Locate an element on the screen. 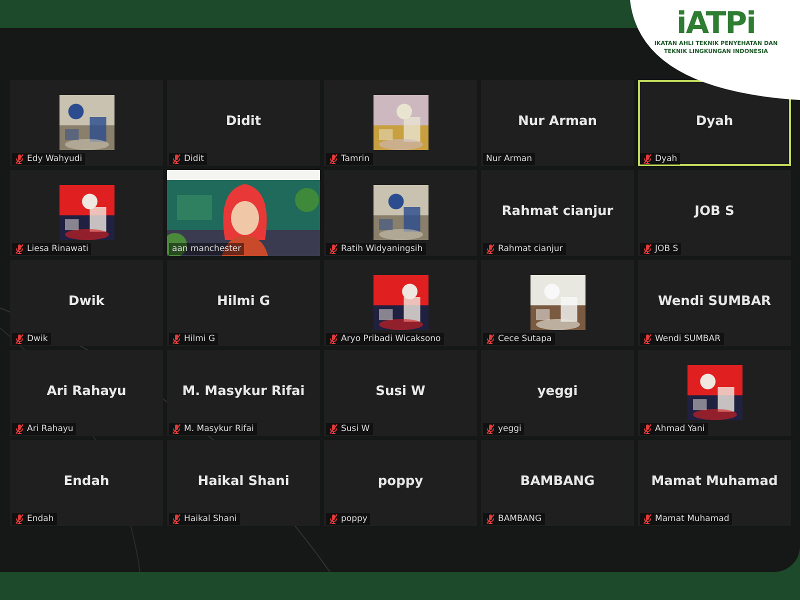 The height and width of the screenshot is (600, 800). participant-name: poppy is located at coordinates (354, 519).